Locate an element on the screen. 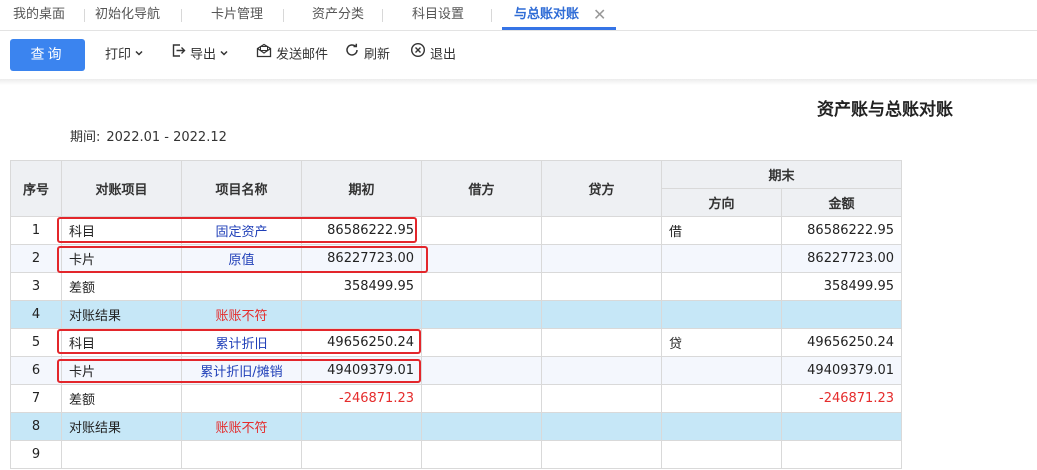 This screenshot has width=1037, height=470. cell-seq: 7 is located at coordinates (36, 398).